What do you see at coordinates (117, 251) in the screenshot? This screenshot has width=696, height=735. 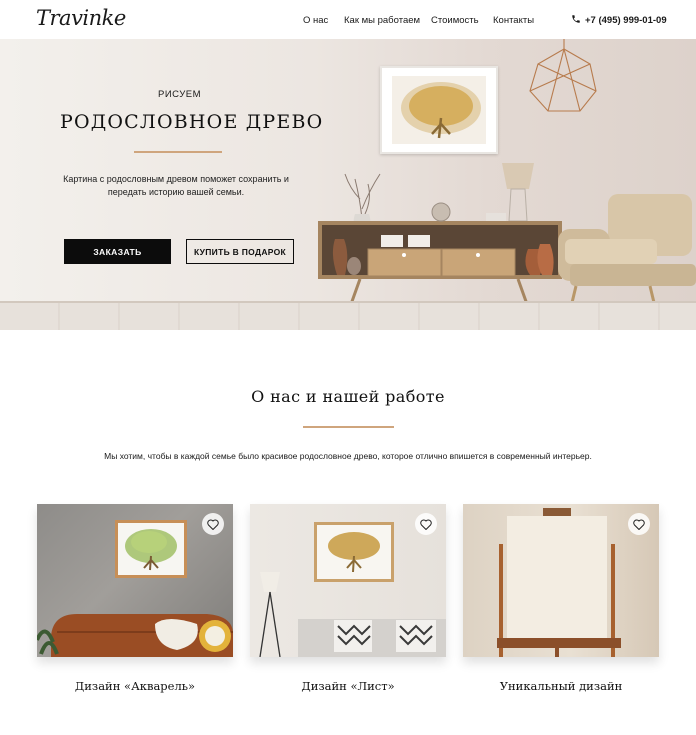 I see `order-button: ЗАКАЗАТЬ` at bounding box center [117, 251].